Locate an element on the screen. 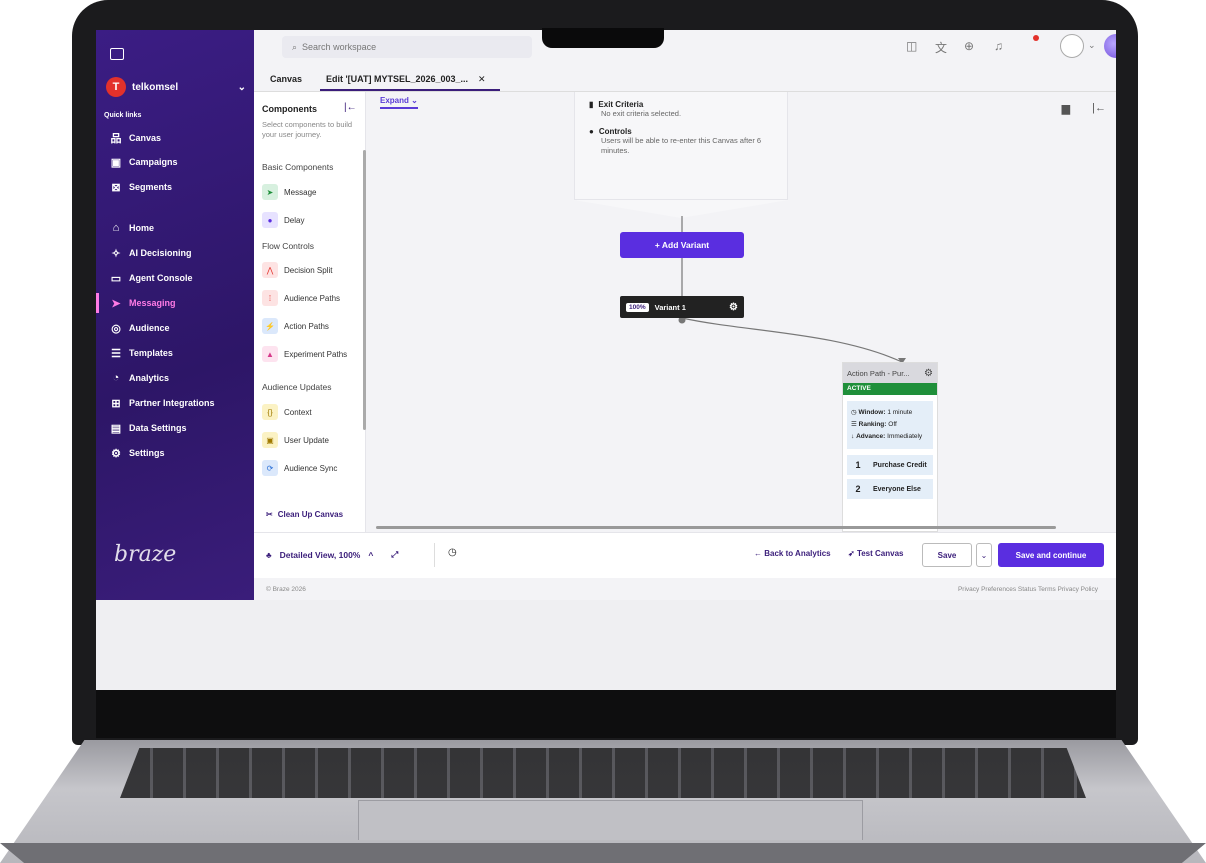 The image size is (1206, 863). component-context: {} Context is located at coordinates (310, 412).